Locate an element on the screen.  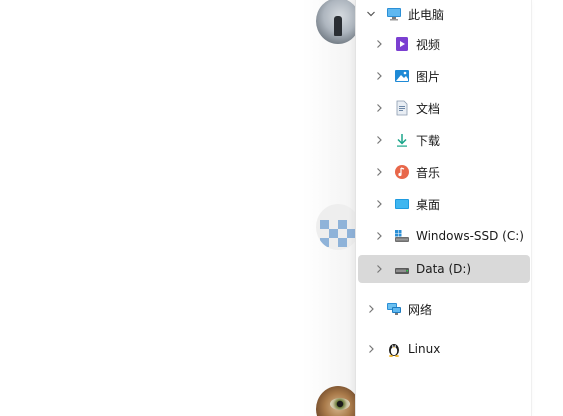
nav-item-drive-d: Data (D:) is located at coordinates (444, 269).